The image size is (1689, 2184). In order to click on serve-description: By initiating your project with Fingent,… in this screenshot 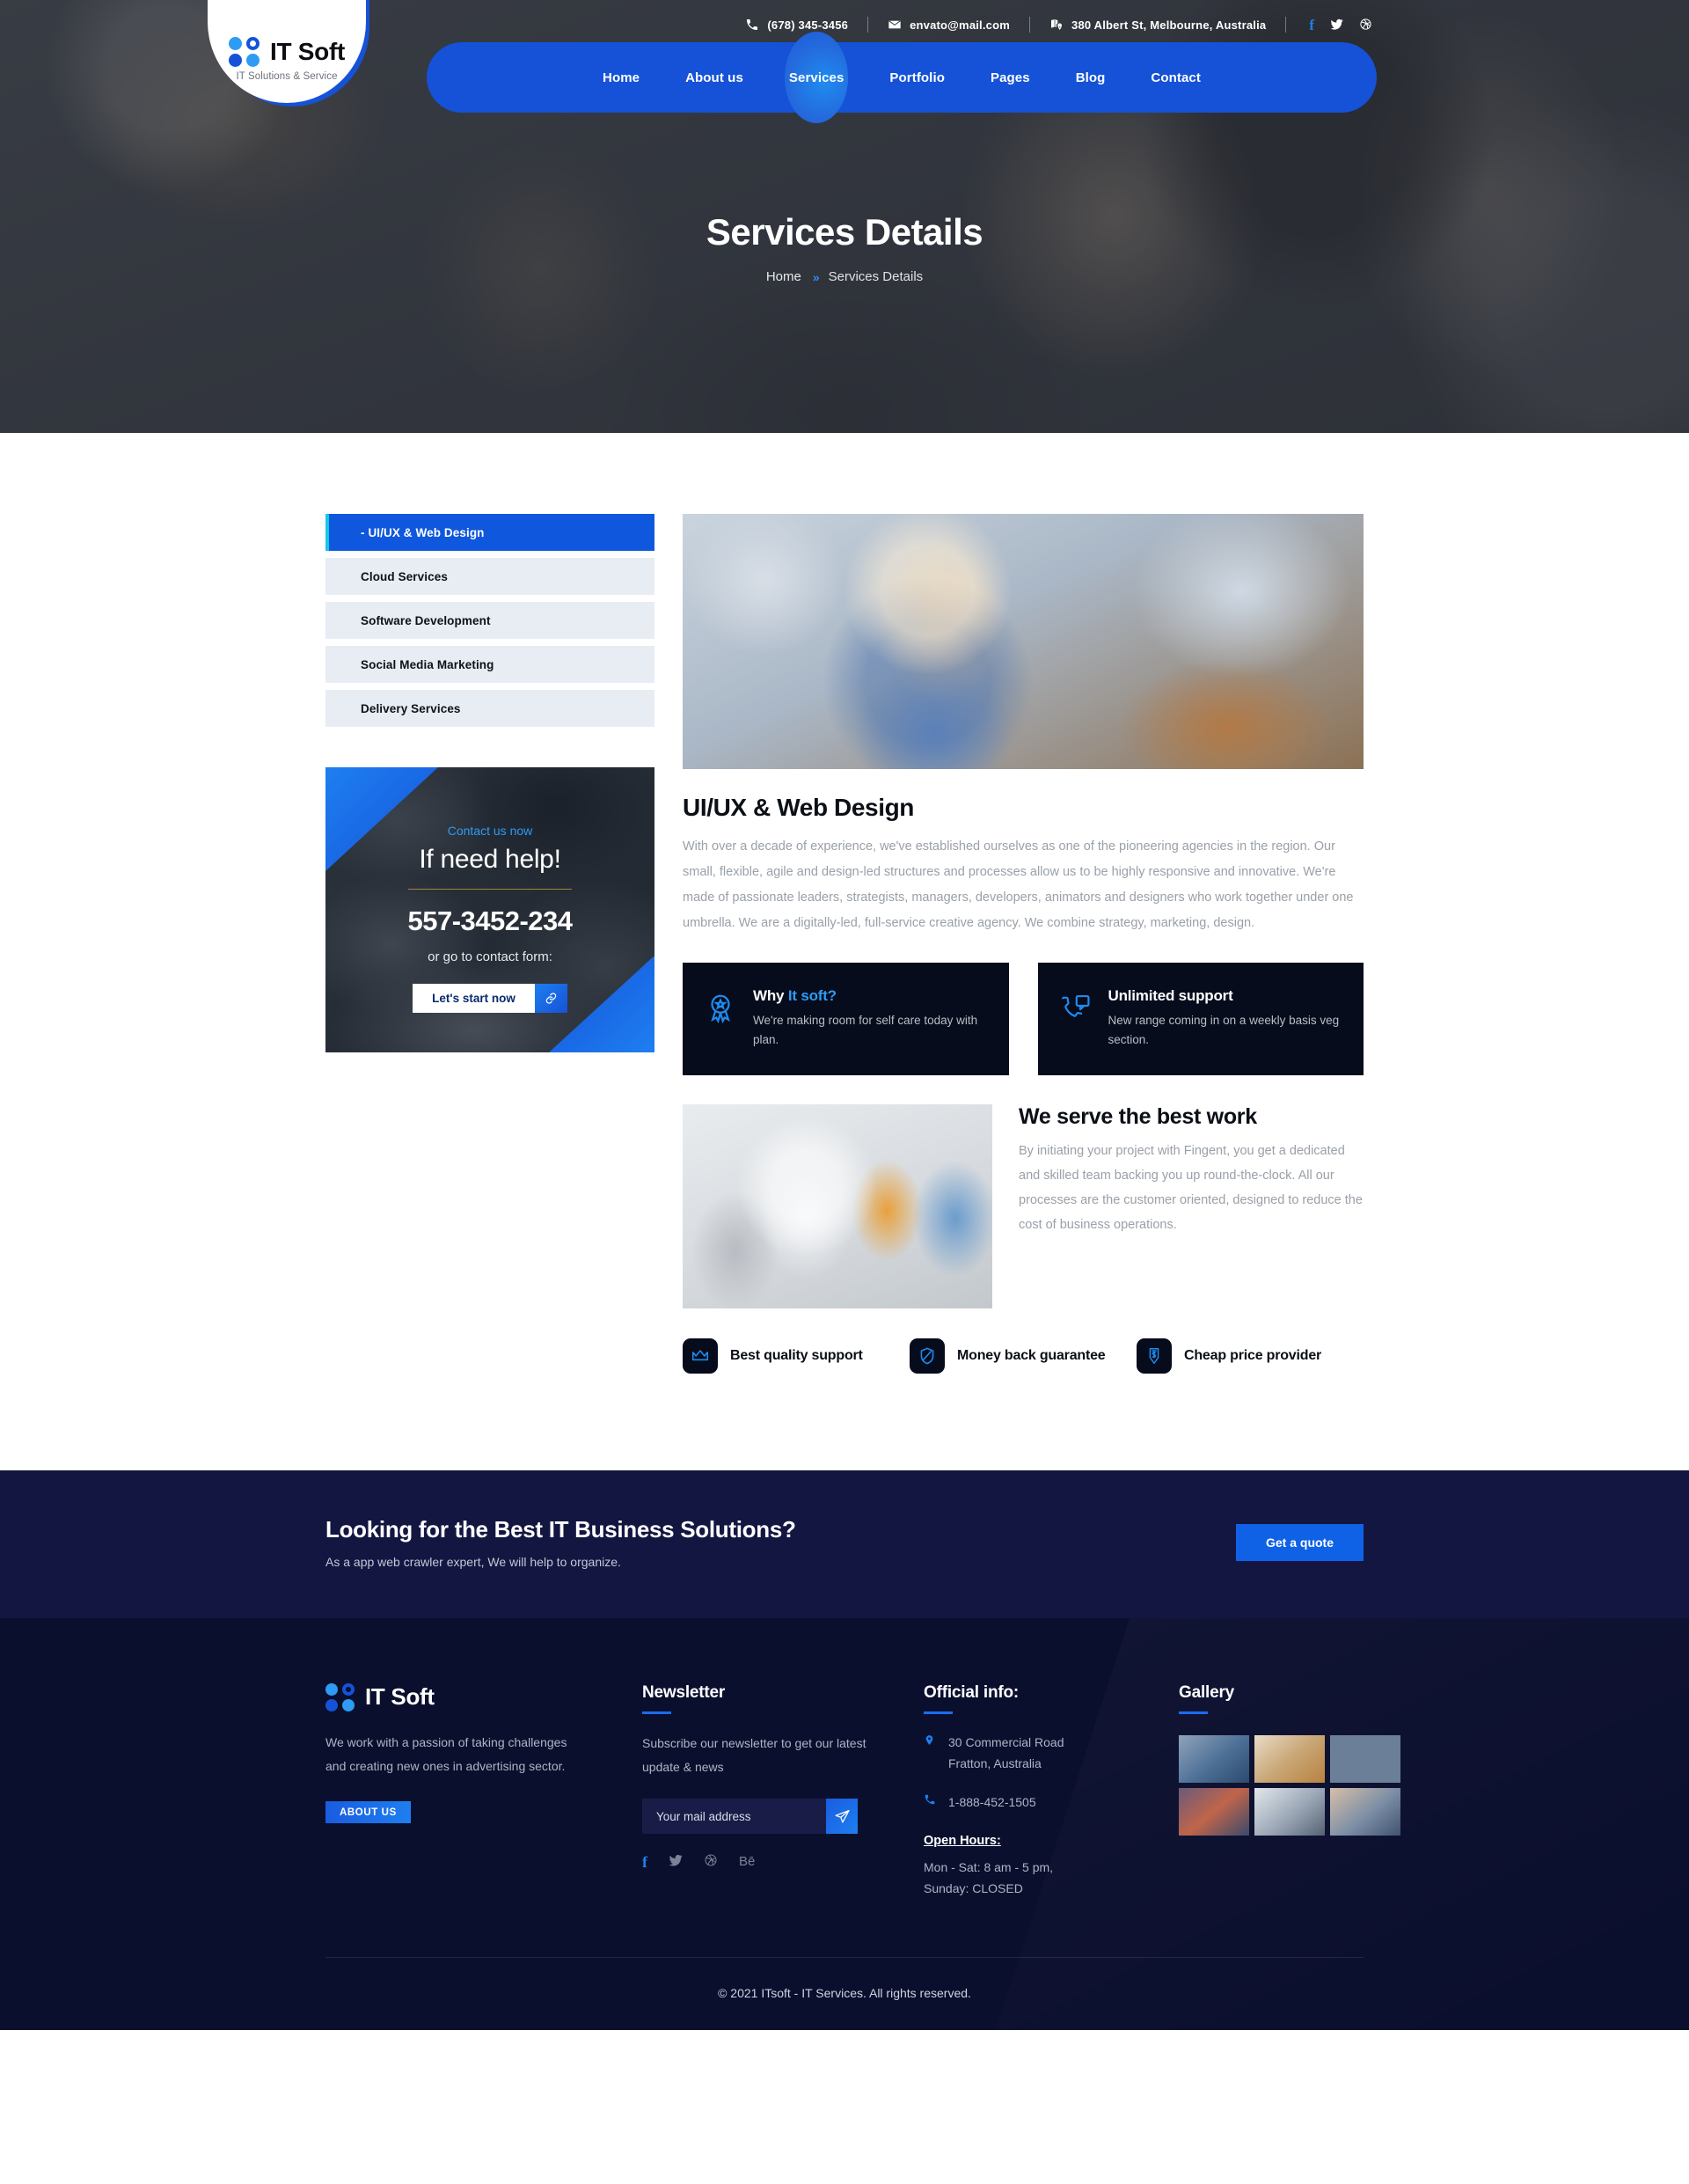, I will do `click(1191, 1188)`.